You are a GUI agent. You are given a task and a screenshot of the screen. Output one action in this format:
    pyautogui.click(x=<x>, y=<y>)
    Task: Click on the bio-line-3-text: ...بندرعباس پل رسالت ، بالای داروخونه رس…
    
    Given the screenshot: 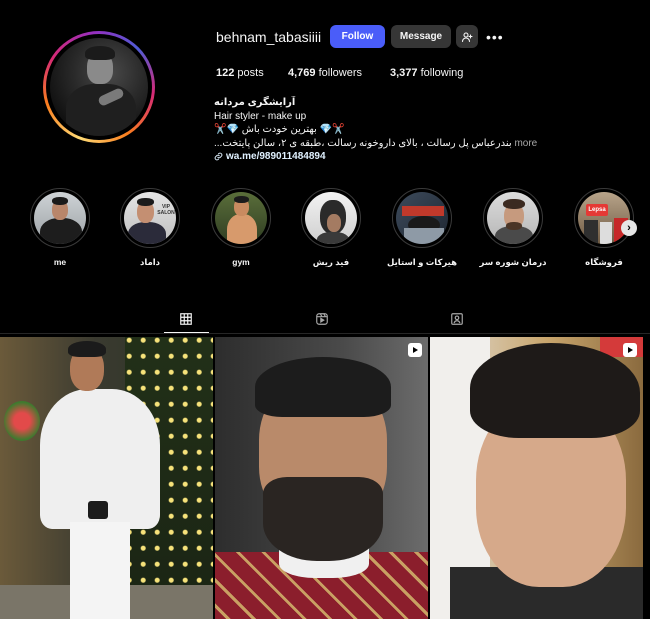 What is the action you would take?
    pyautogui.click(x=363, y=143)
    